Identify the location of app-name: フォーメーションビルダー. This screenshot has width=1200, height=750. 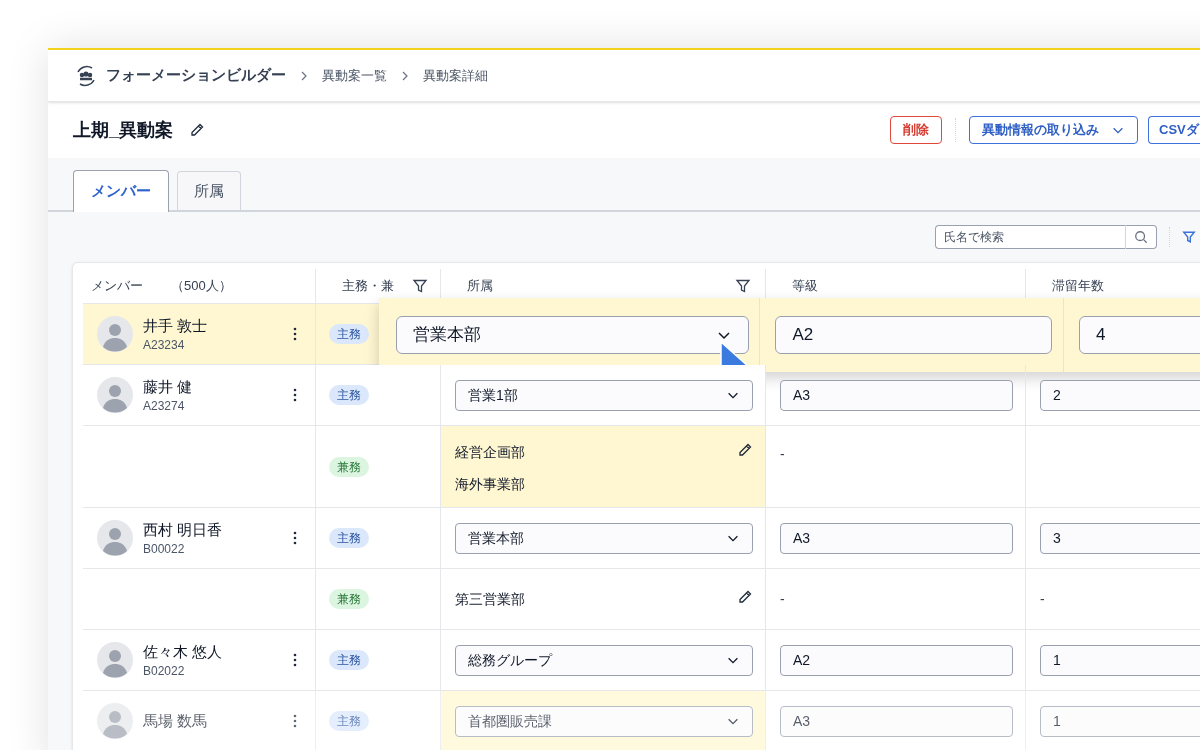
(196, 75).